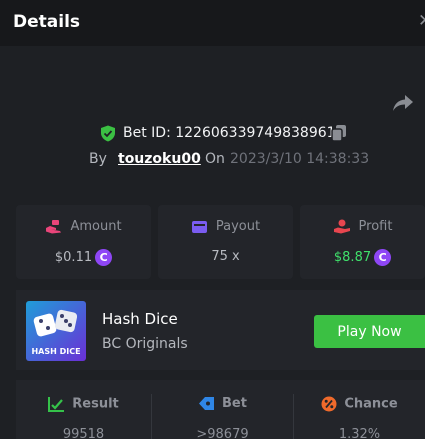 This screenshot has height=439, width=425. Describe the element at coordinates (56, 404) in the screenshot. I see `chart-check-icon` at that location.